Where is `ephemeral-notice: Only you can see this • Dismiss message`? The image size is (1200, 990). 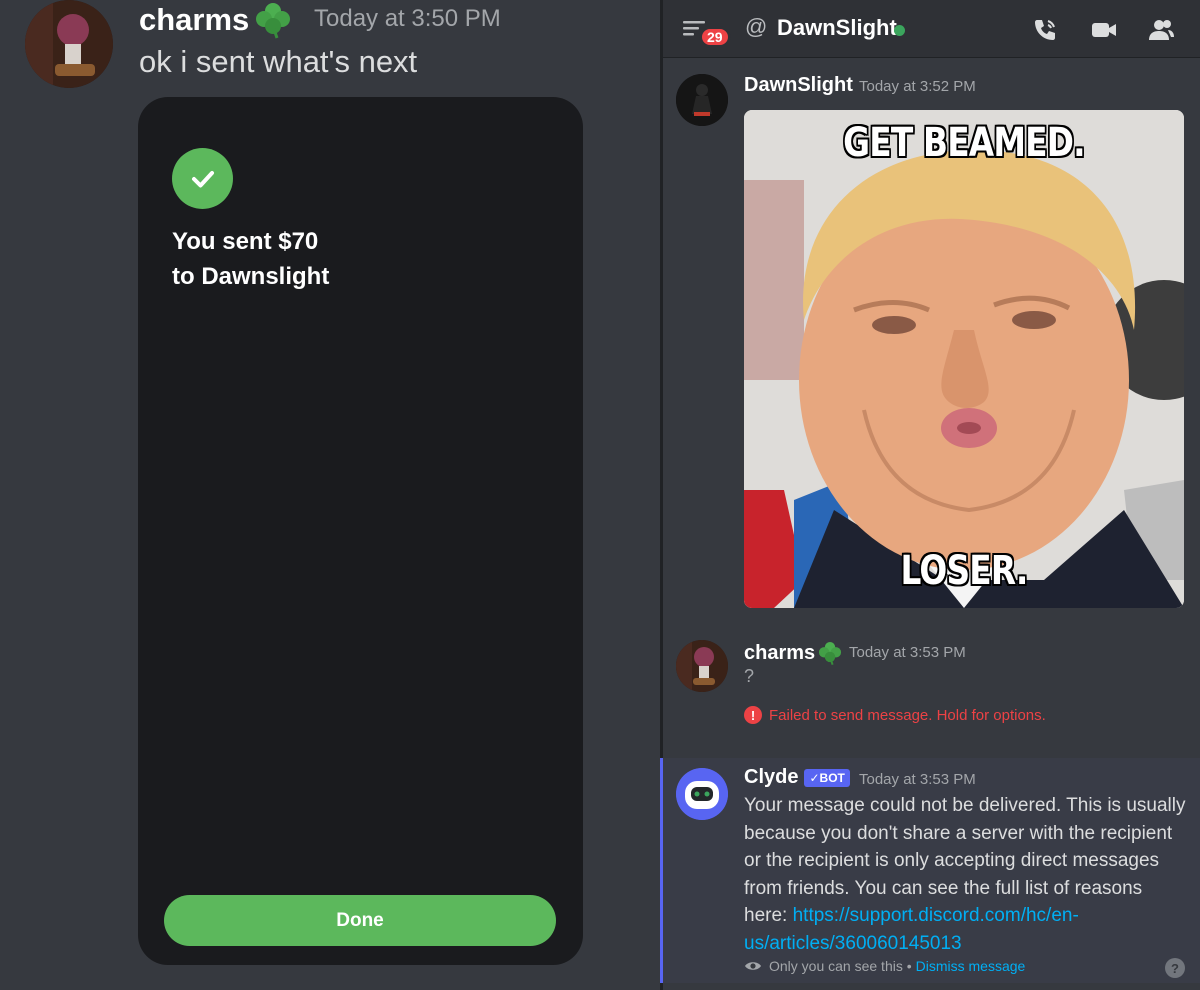 ephemeral-notice: Only you can see this • Dismiss message is located at coordinates (884, 966).